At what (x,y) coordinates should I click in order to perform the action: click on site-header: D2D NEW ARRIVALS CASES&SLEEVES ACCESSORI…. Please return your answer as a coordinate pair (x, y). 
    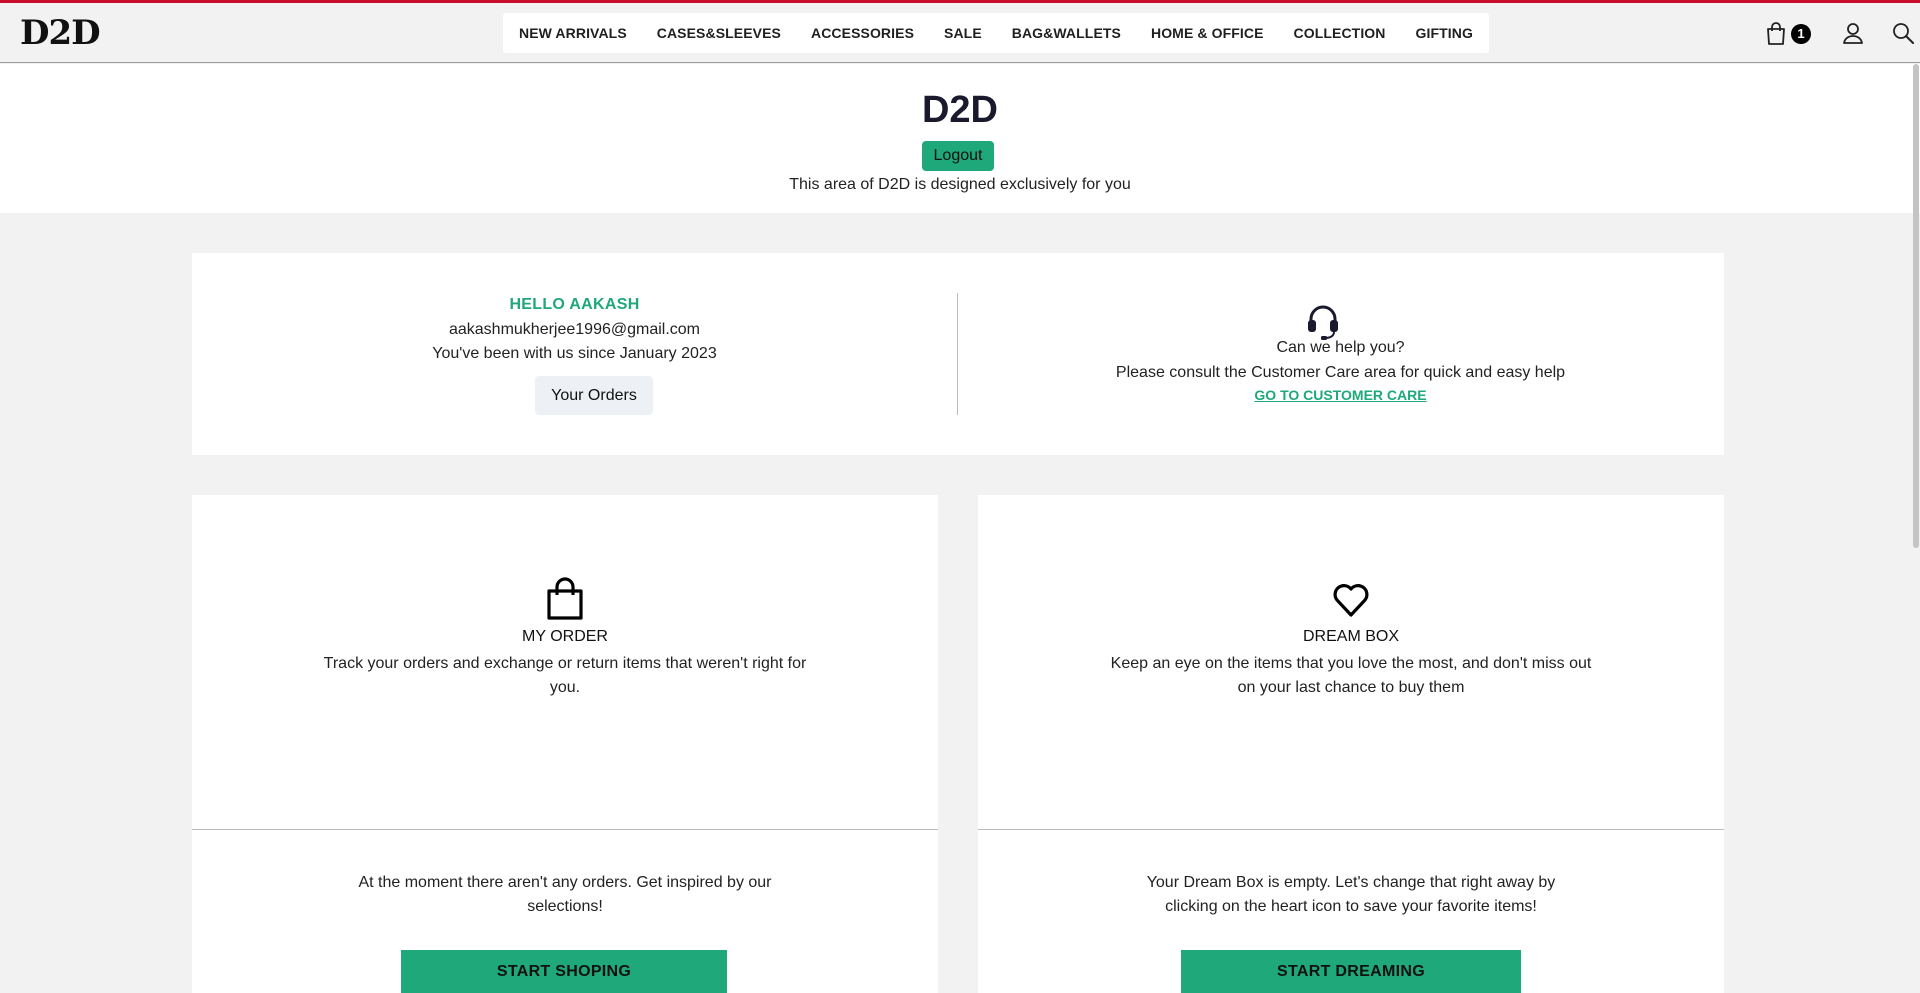
    Looking at the image, I should click on (960, 33).